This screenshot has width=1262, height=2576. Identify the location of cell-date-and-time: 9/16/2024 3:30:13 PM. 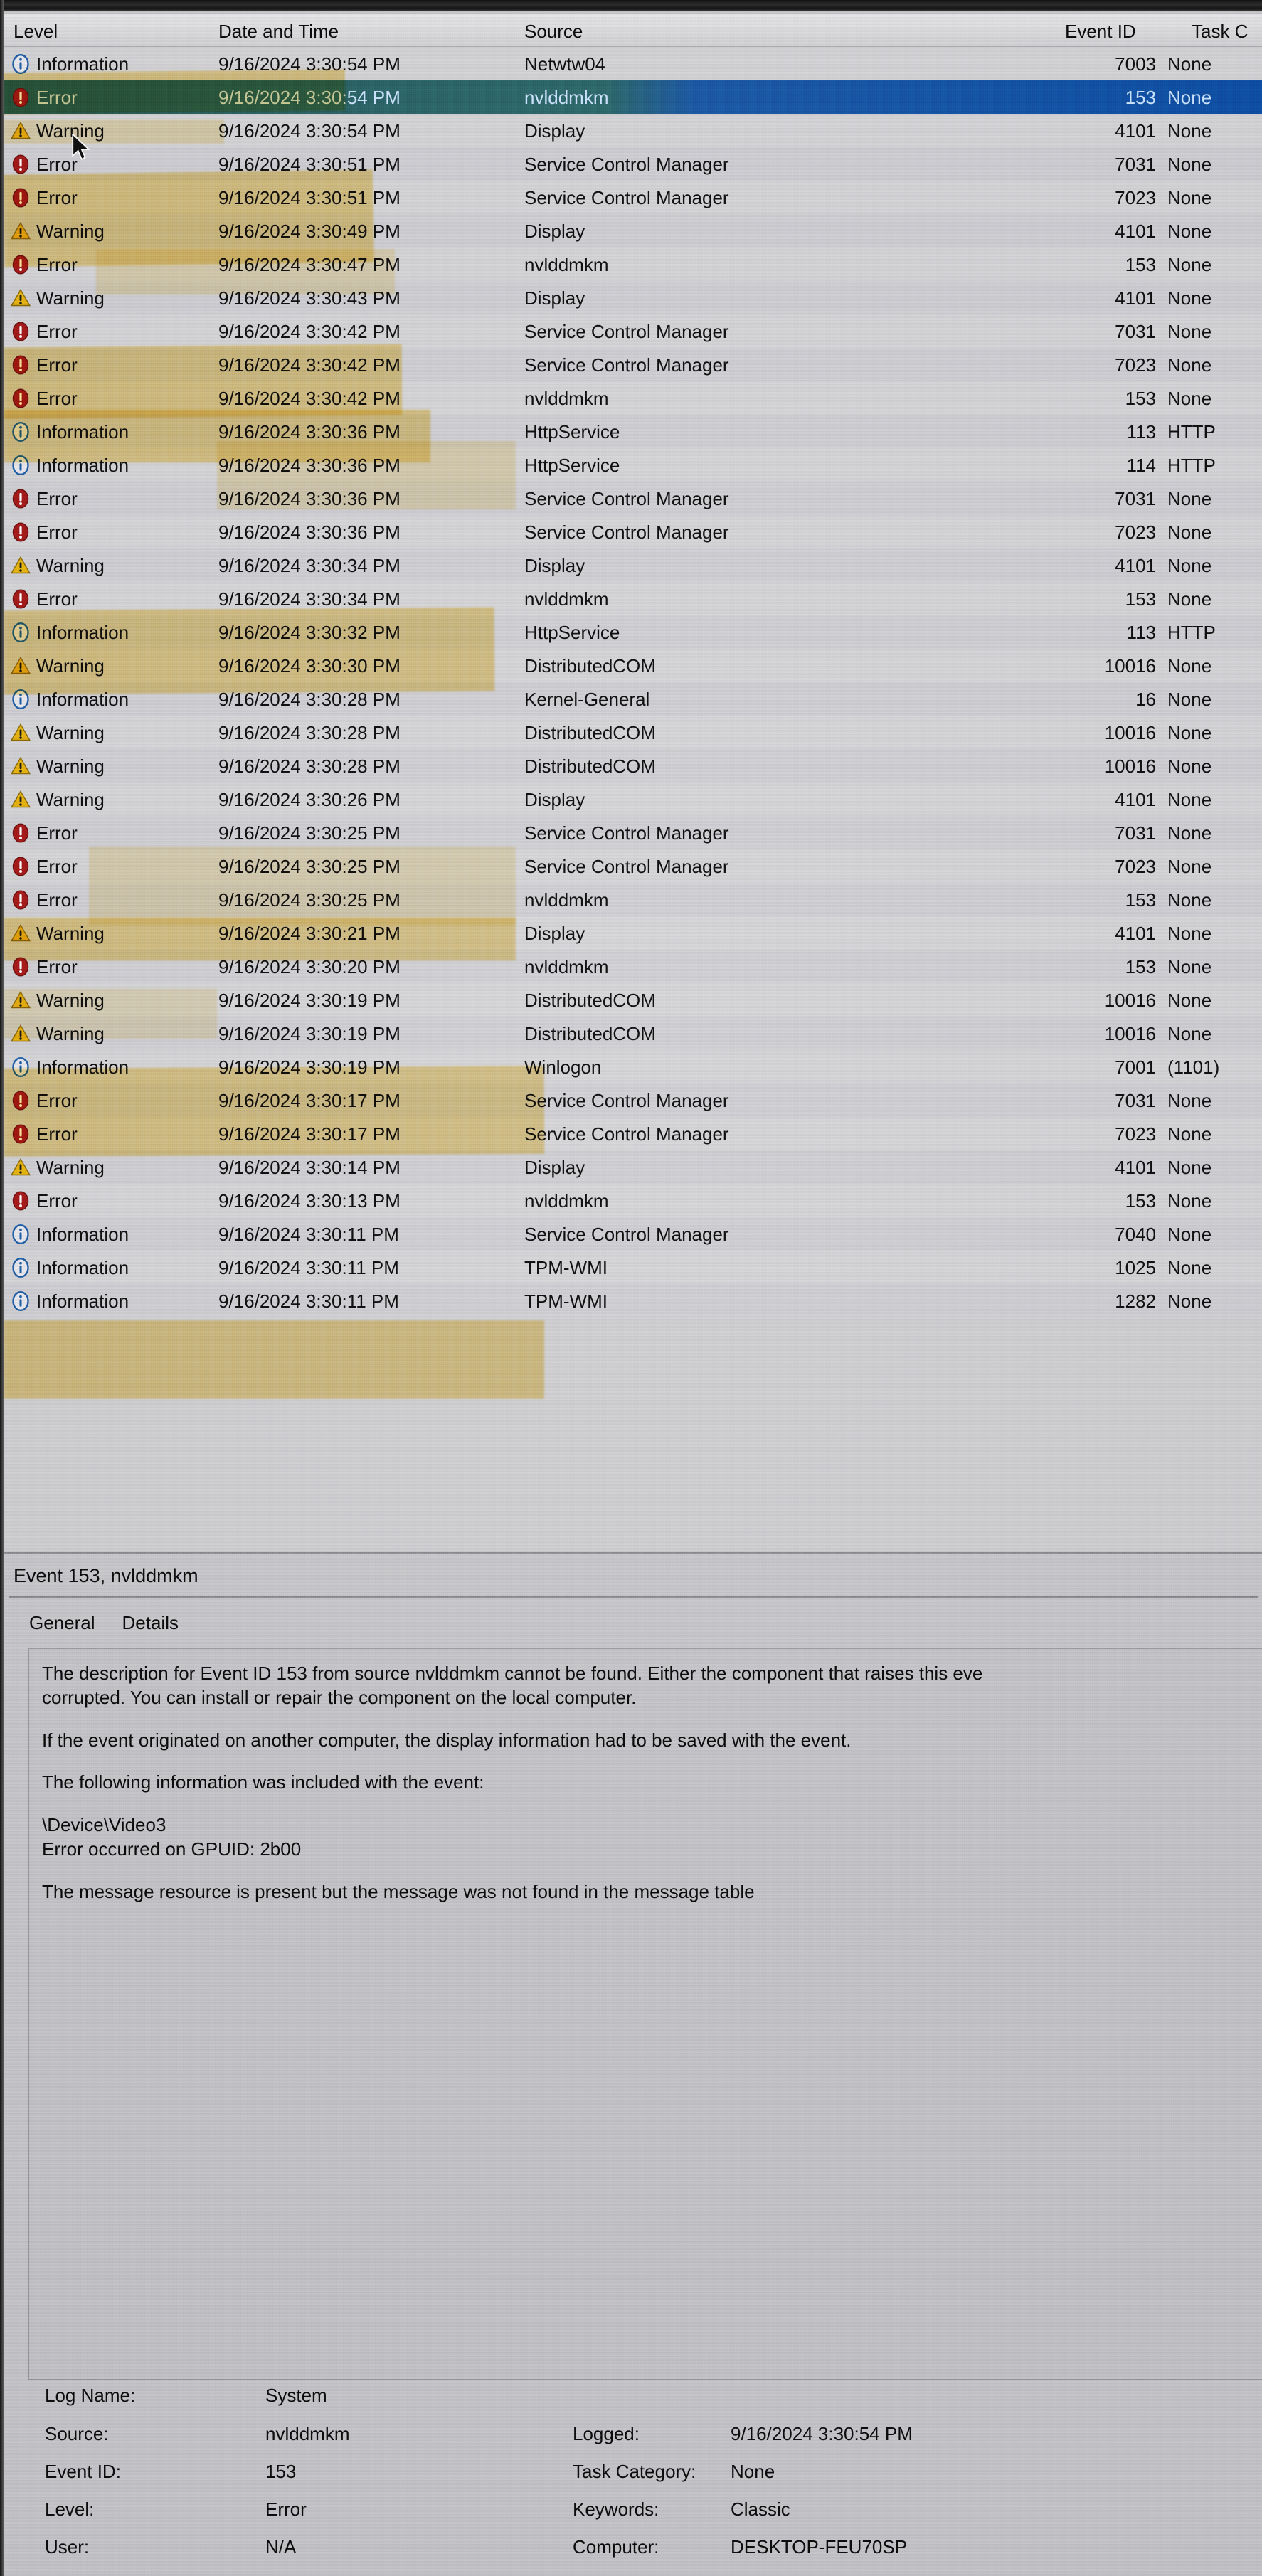
(309, 1201).